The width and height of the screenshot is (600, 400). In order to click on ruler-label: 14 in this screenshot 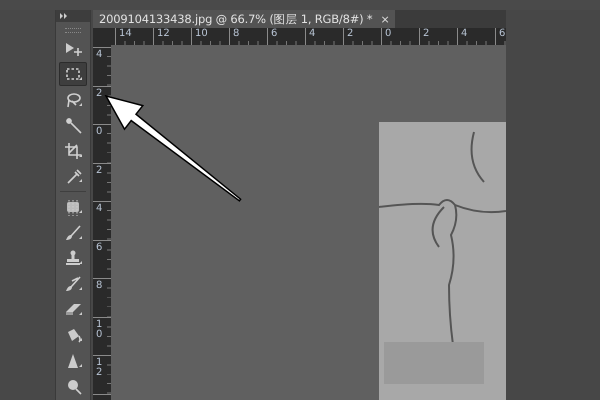, I will do `click(125, 33)`.